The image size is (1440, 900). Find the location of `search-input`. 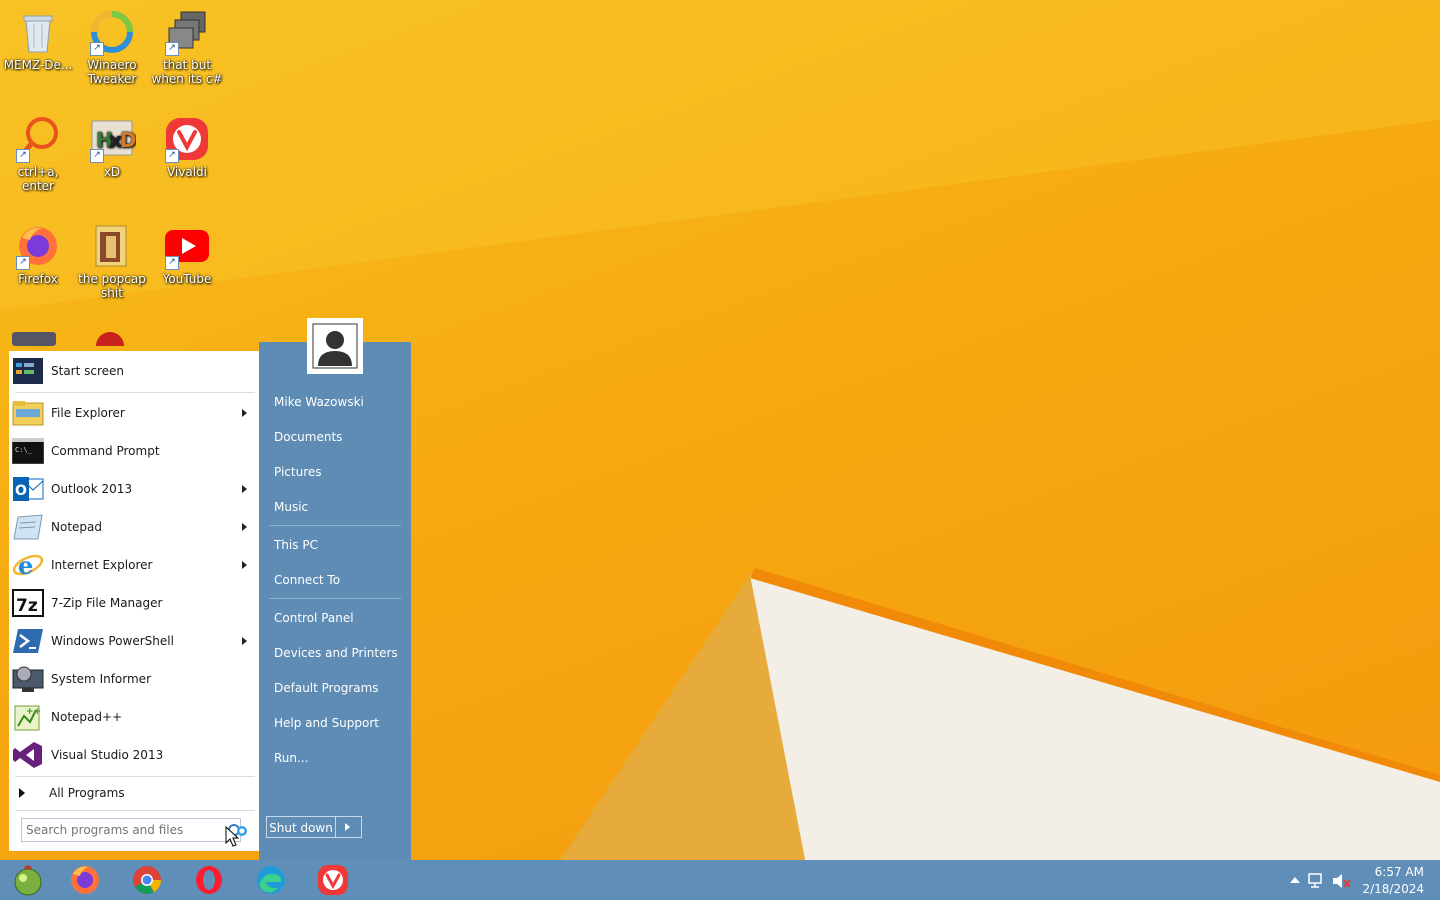

search-input is located at coordinates (131, 830).